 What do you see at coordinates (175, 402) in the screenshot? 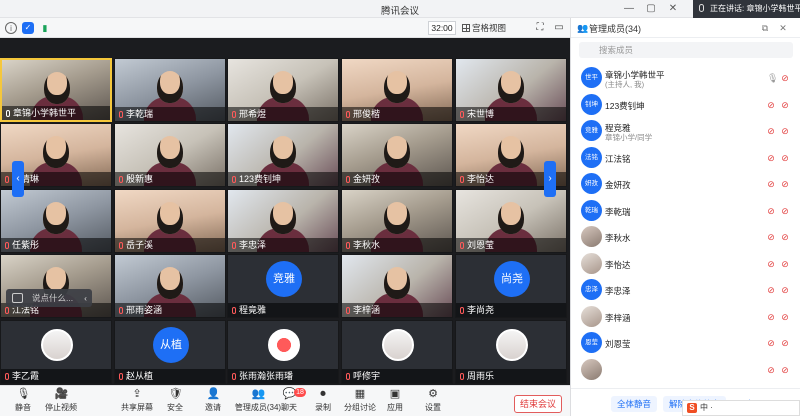
I see `security-button: 🛡 安全` at bounding box center [175, 402].